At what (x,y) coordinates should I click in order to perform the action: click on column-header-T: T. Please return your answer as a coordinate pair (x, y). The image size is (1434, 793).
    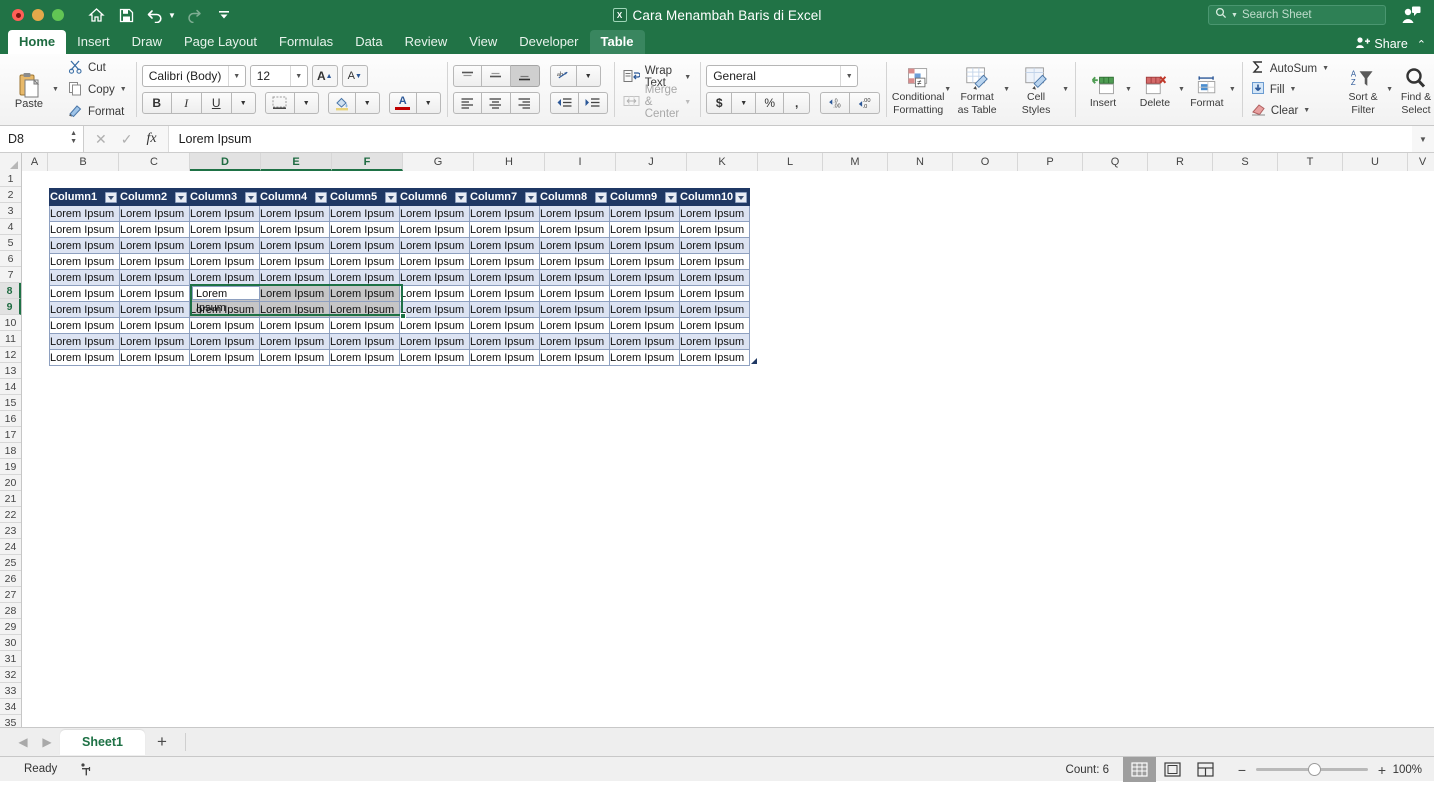
    Looking at the image, I should click on (1310, 162).